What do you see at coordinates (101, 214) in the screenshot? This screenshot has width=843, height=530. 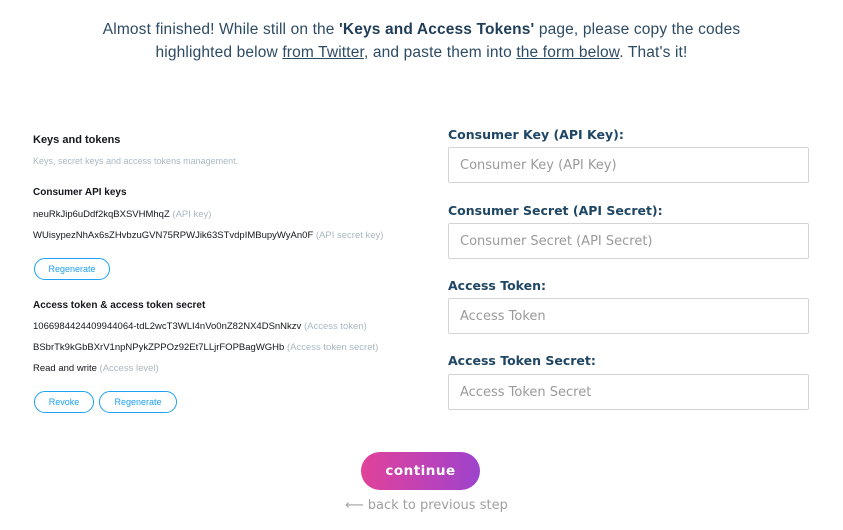 I see `api-key-value: neuRkJip6uDdf2kqBXSVHMhqZ` at bounding box center [101, 214].